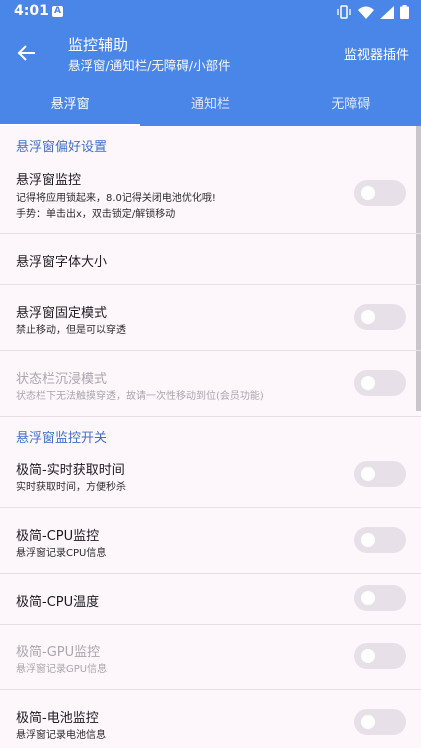 This screenshot has height=748, width=421. Describe the element at coordinates (58, 652) in the screenshot. I see `setting-title: 极简-GPU监控` at that location.